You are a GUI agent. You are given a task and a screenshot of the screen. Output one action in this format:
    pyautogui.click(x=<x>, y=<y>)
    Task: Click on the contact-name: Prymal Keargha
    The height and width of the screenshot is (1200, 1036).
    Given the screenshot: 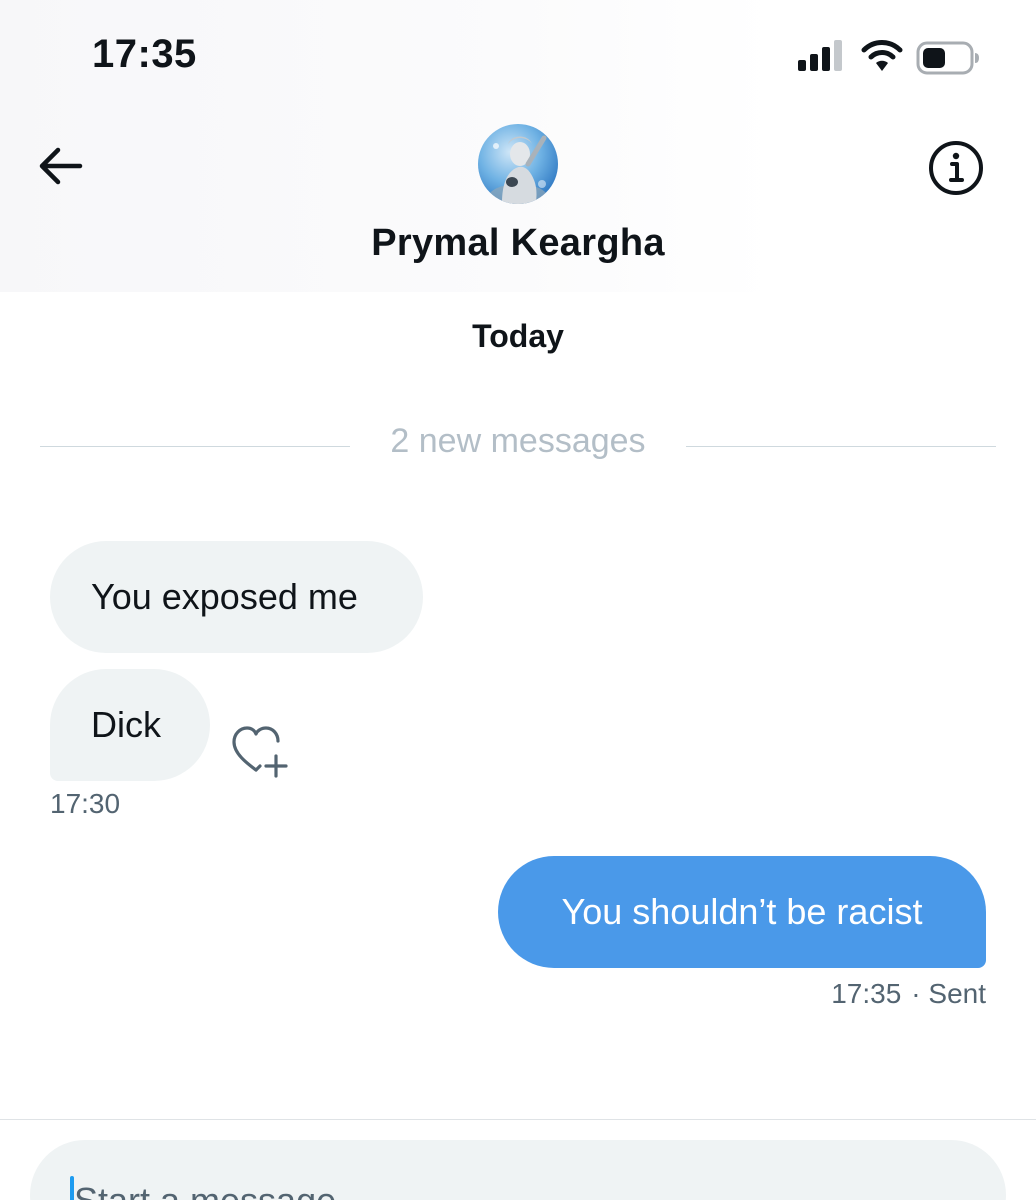 What is the action you would take?
    pyautogui.click(x=518, y=243)
    